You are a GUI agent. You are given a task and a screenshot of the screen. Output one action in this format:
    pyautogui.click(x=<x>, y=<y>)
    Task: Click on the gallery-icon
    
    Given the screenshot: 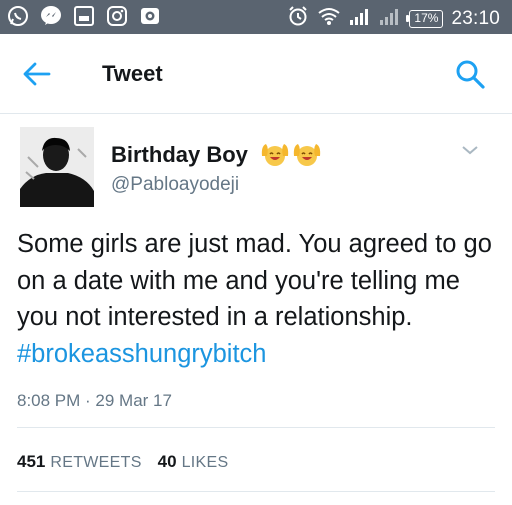 What is the action you would take?
    pyautogui.click(x=84, y=16)
    